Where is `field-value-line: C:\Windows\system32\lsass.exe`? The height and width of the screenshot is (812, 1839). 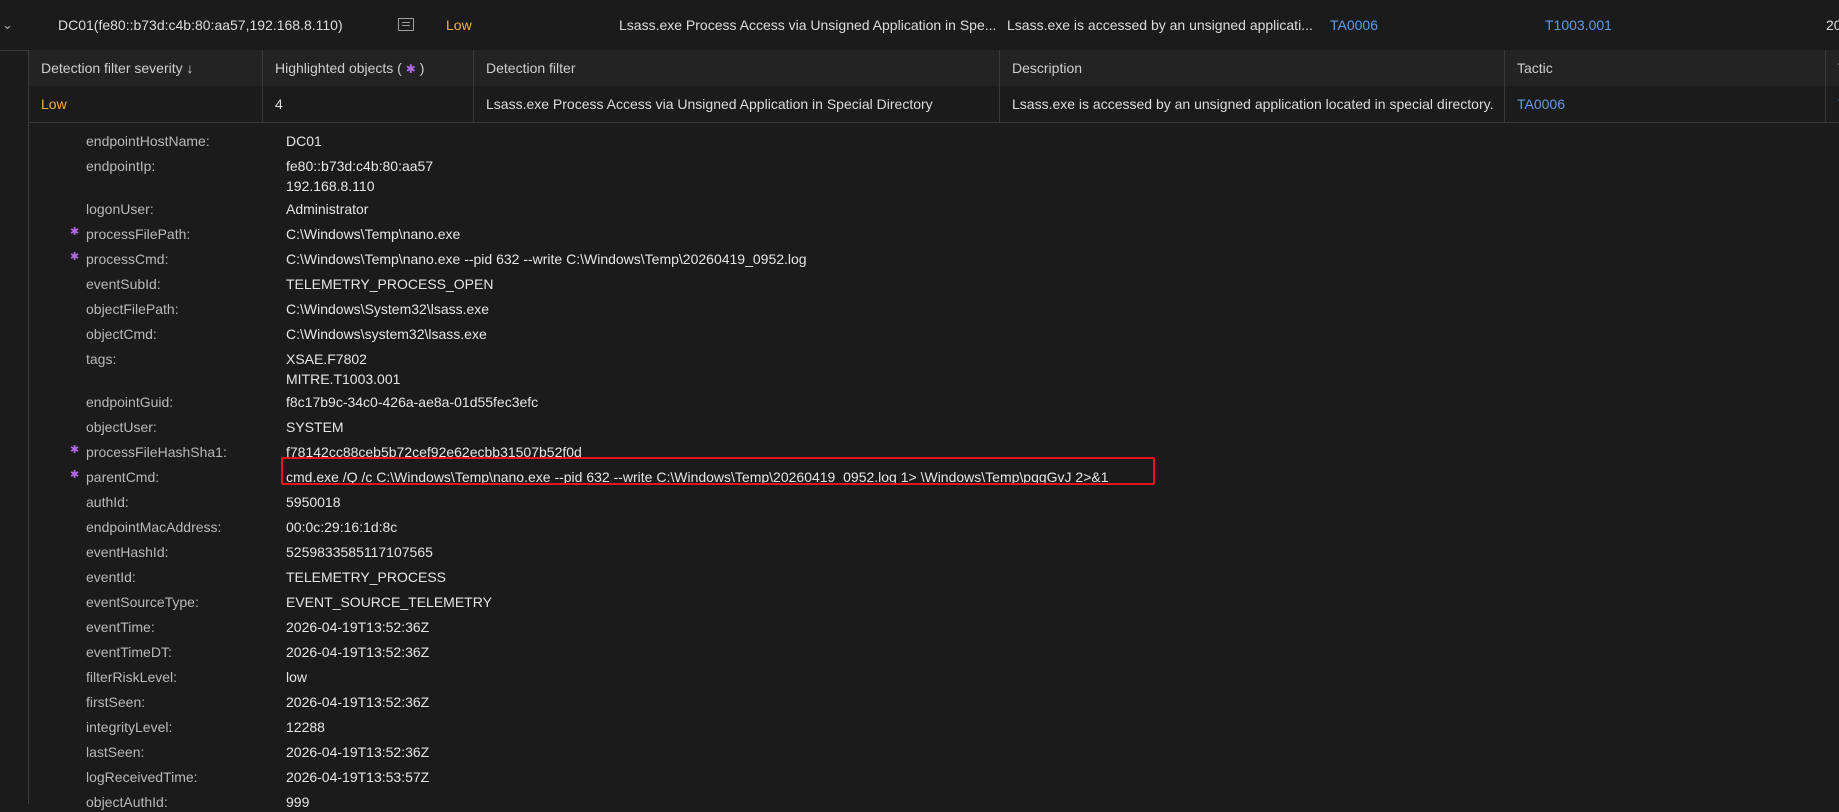 field-value-line: C:\Windows\system32\lsass.exe is located at coordinates (386, 334).